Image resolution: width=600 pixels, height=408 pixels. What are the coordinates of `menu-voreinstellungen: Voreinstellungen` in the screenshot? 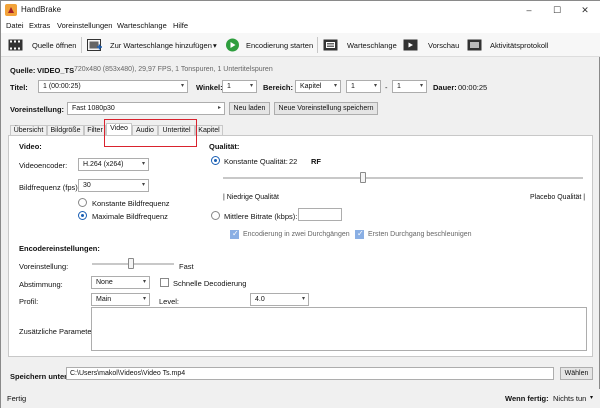 It's located at (84, 25).